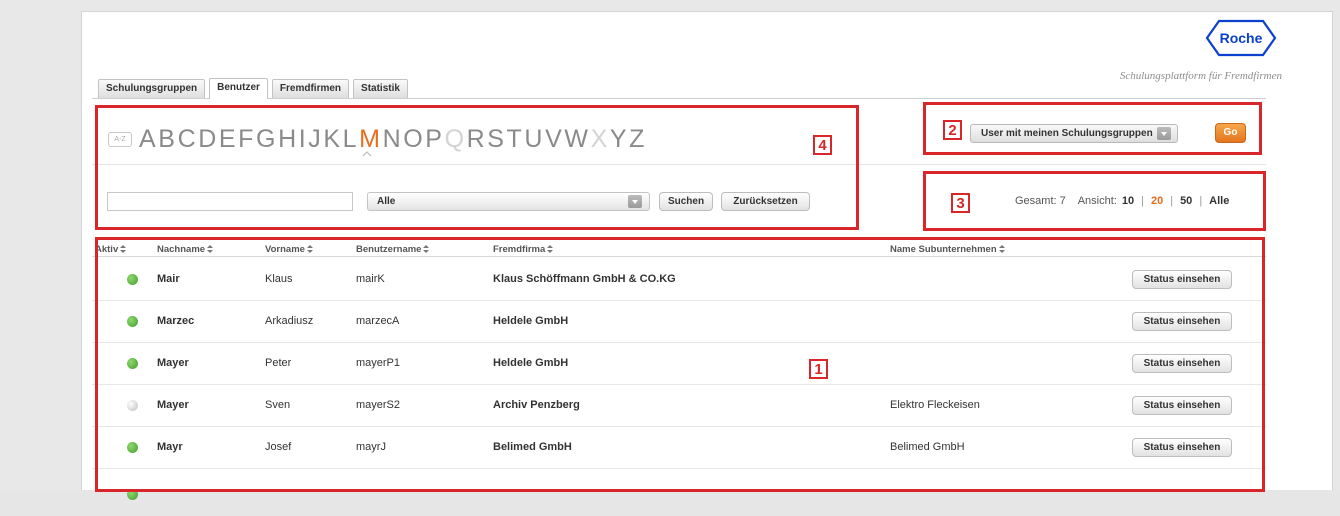 The image size is (1340, 516). What do you see at coordinates (1200, 76) in the screenshot?
I see `tagline: Schulungsplattform für Fremdfirmen` at bounding box center [1200, 76].